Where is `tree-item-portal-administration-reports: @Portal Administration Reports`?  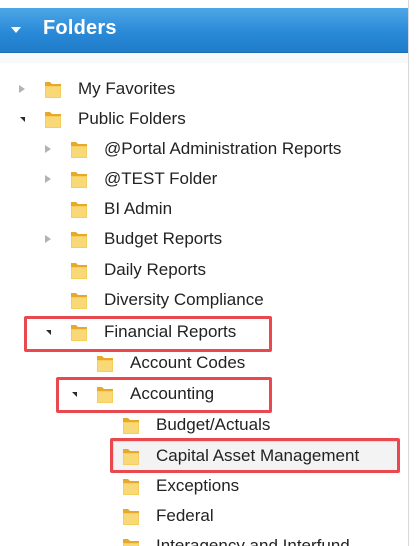 tree-item-portal-administration-reports: @Portal Administration Reports is located at coordinates (200, 149).